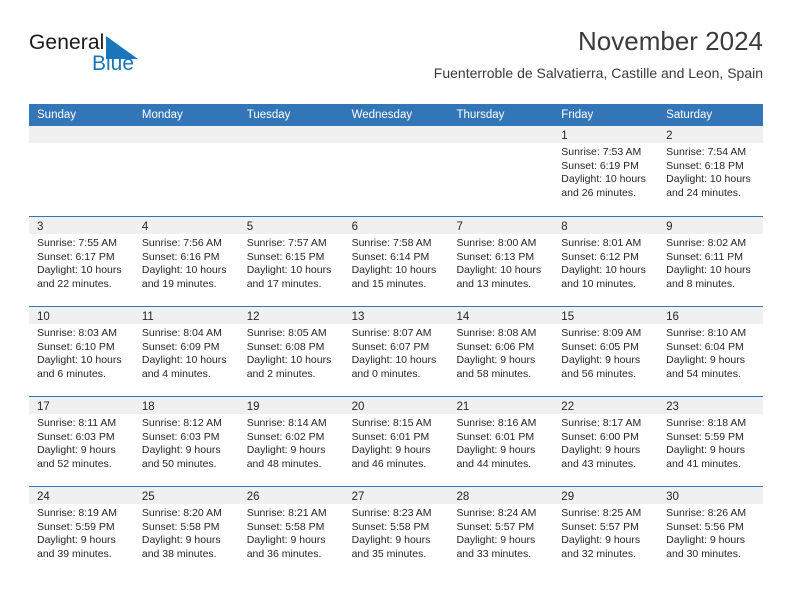  Describe the element at coordinates (148, 407) in the screenshot. I see `day-number: 18` at that location.